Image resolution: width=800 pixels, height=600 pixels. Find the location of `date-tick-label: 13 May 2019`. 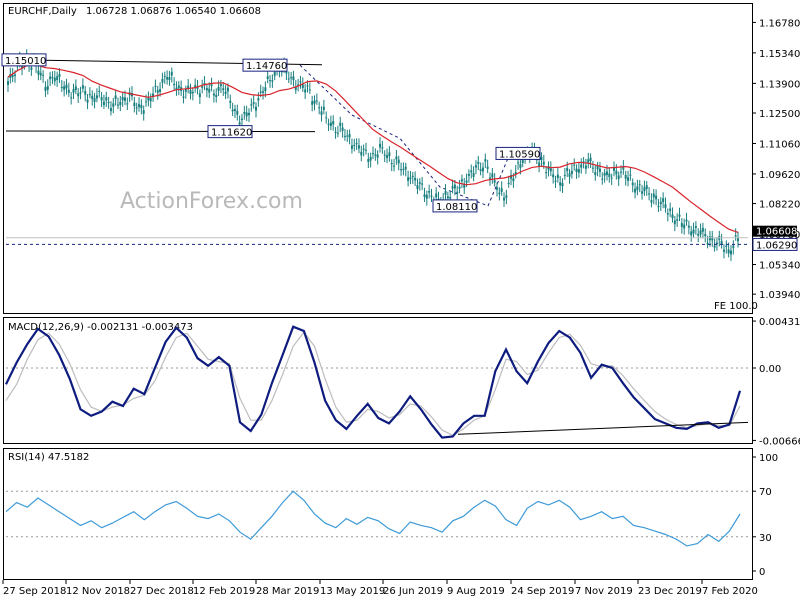

date-tick-label: 13 May 2019 is located at coordinates (352, 591).